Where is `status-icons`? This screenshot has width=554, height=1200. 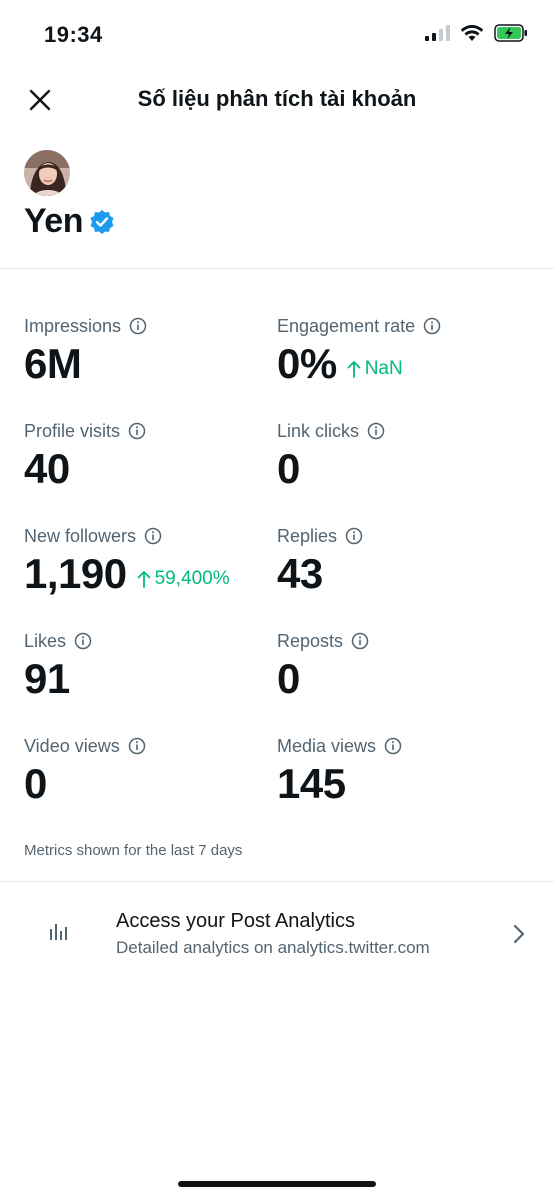 status-icons is located at coordinates (476, 33).